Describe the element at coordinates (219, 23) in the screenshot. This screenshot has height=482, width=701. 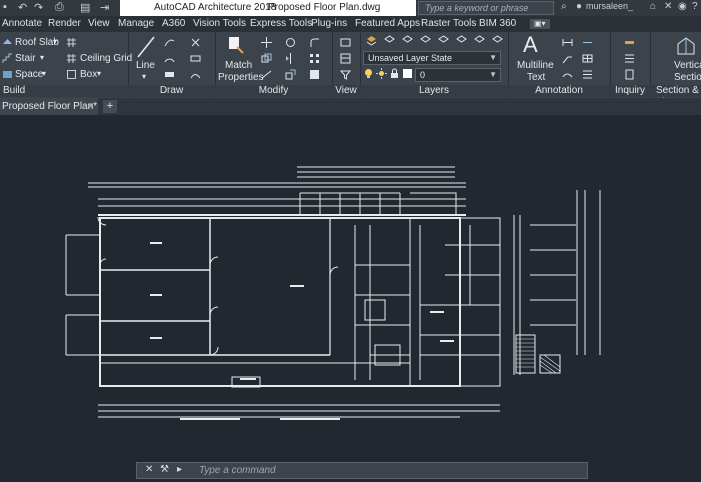
I see `tab-vision-tools: Vision Tools` at that location.